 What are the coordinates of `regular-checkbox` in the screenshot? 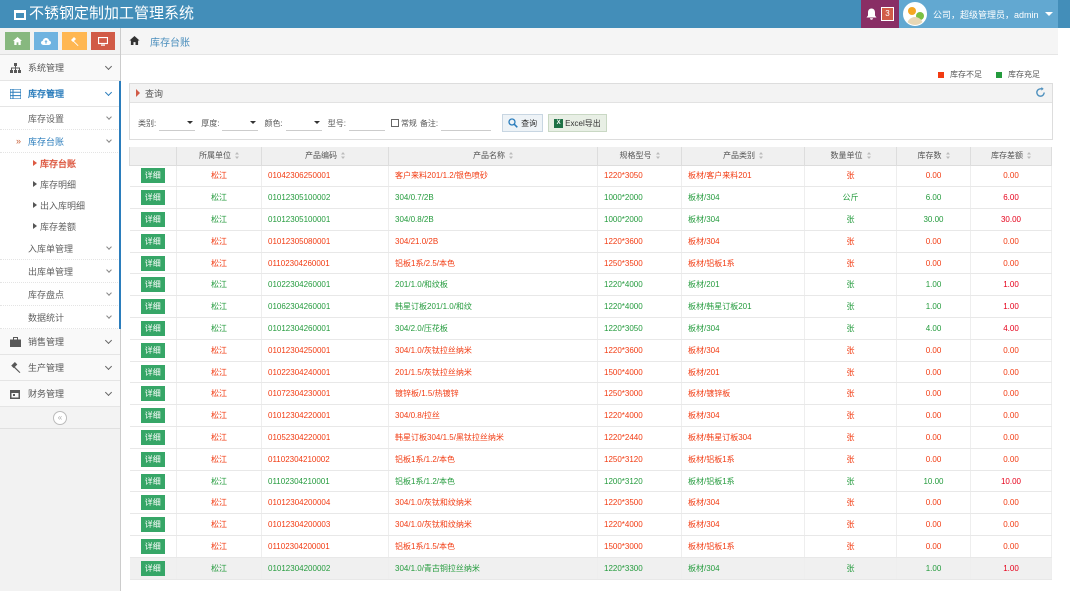 It's located at (394, 123).